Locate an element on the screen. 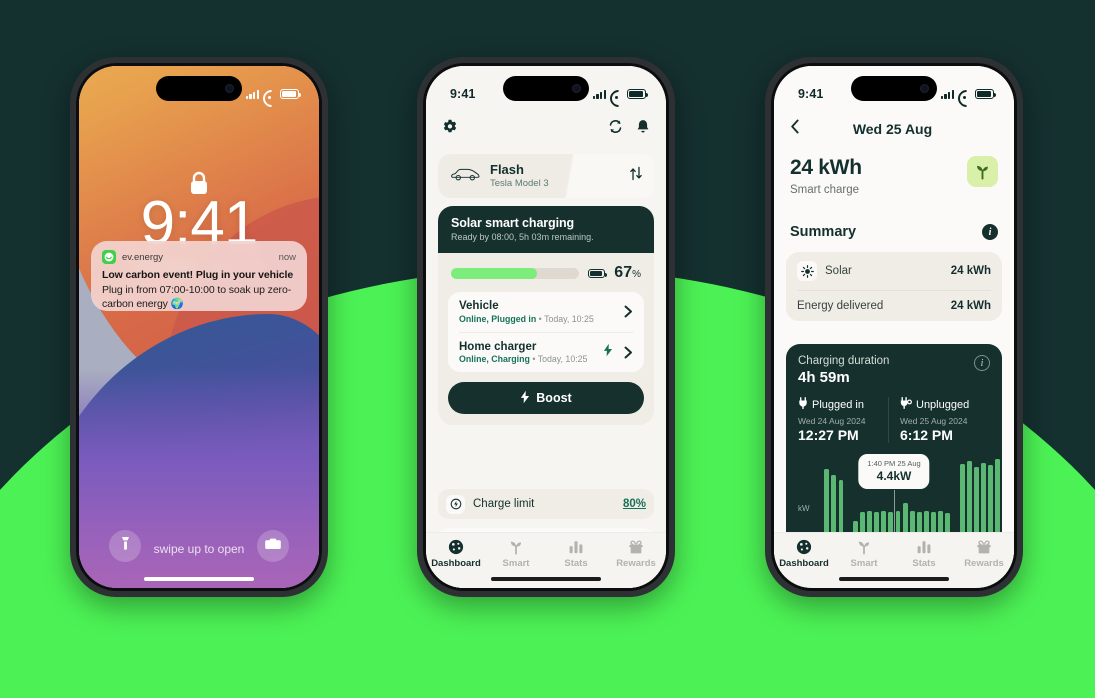 The height and width of the screenshot is (698, 1095). notification-title: Low carbon event! Plug in your vehicle is located at coordinates (198, 275).